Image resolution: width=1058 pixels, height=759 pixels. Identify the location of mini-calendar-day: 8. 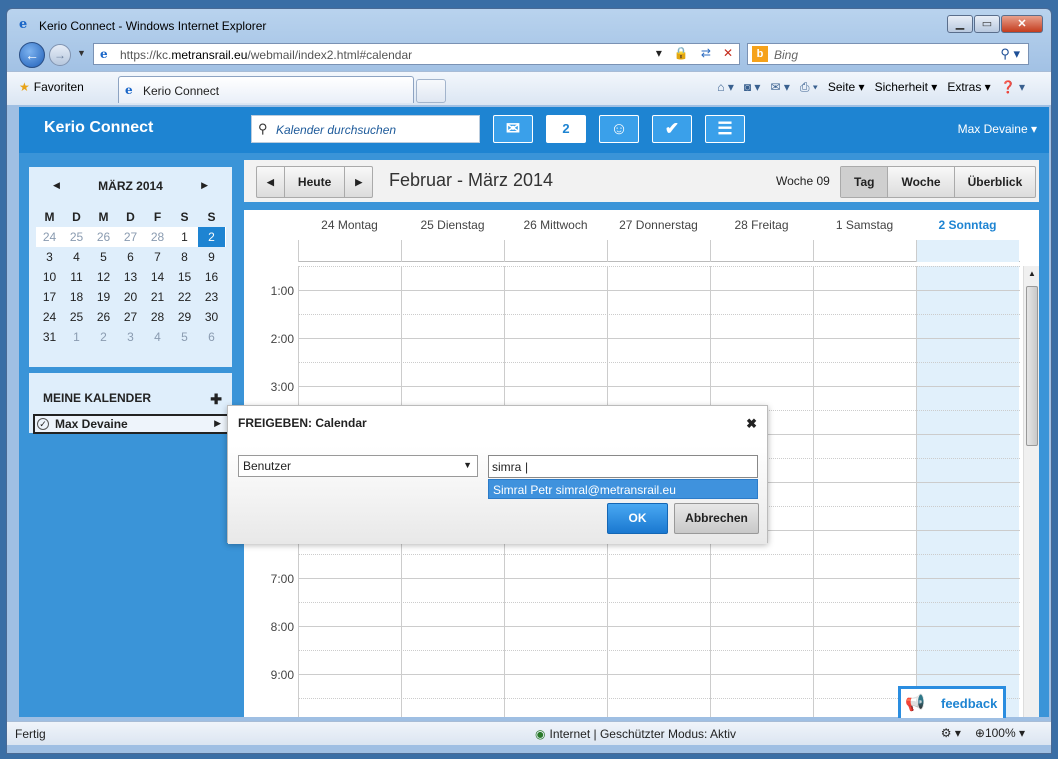
(184, 257).